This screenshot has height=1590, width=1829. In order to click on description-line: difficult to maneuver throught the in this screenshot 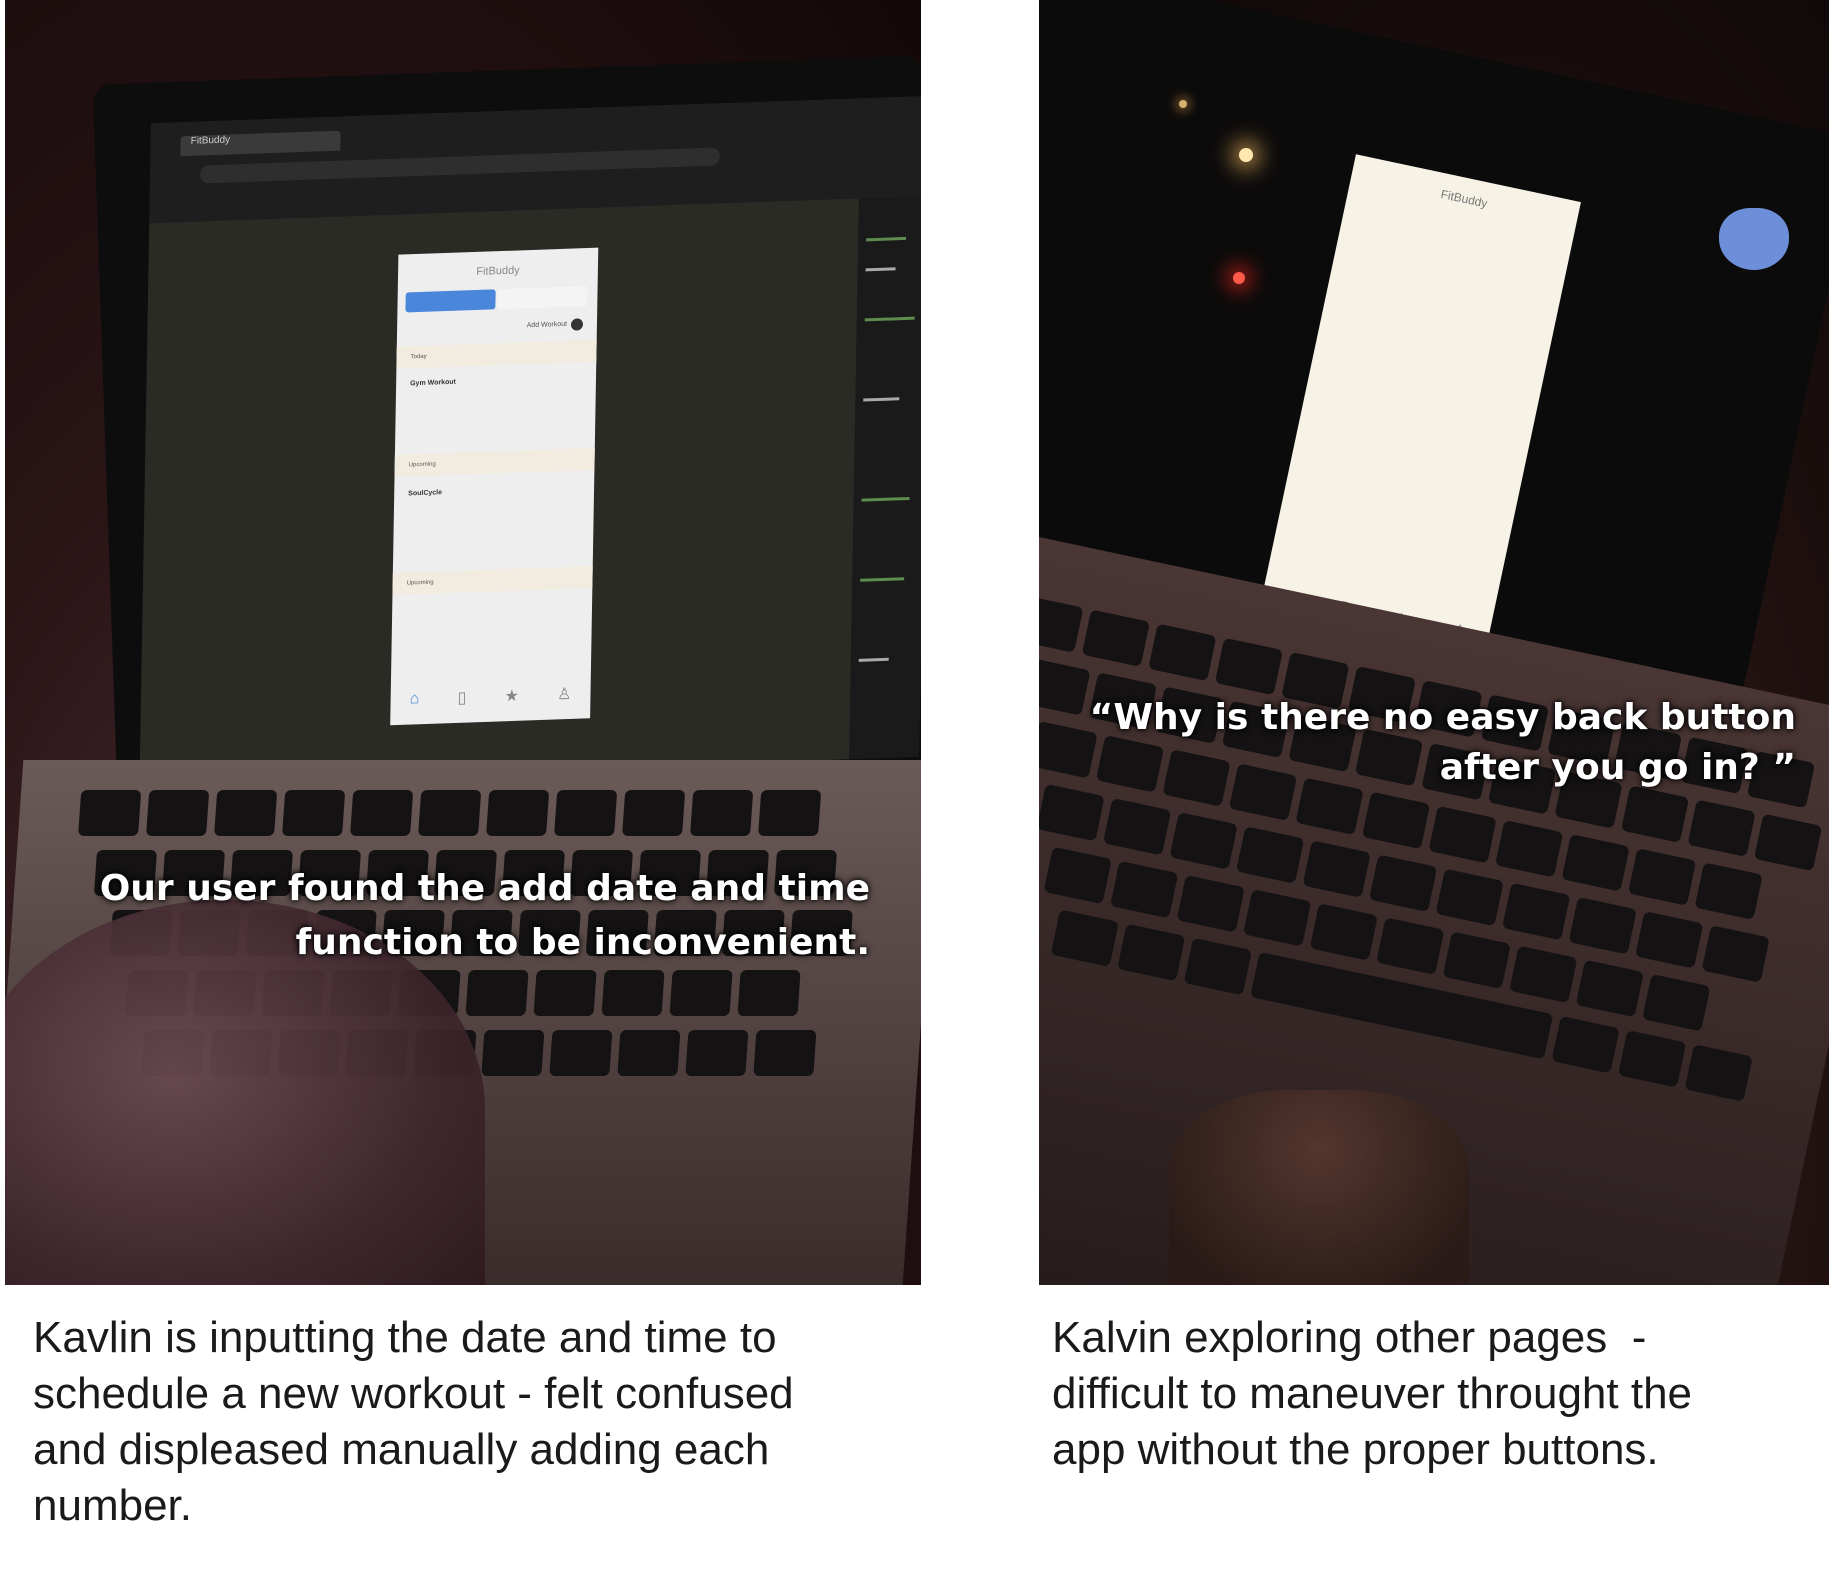, I will do `click(1372, 1393)`.